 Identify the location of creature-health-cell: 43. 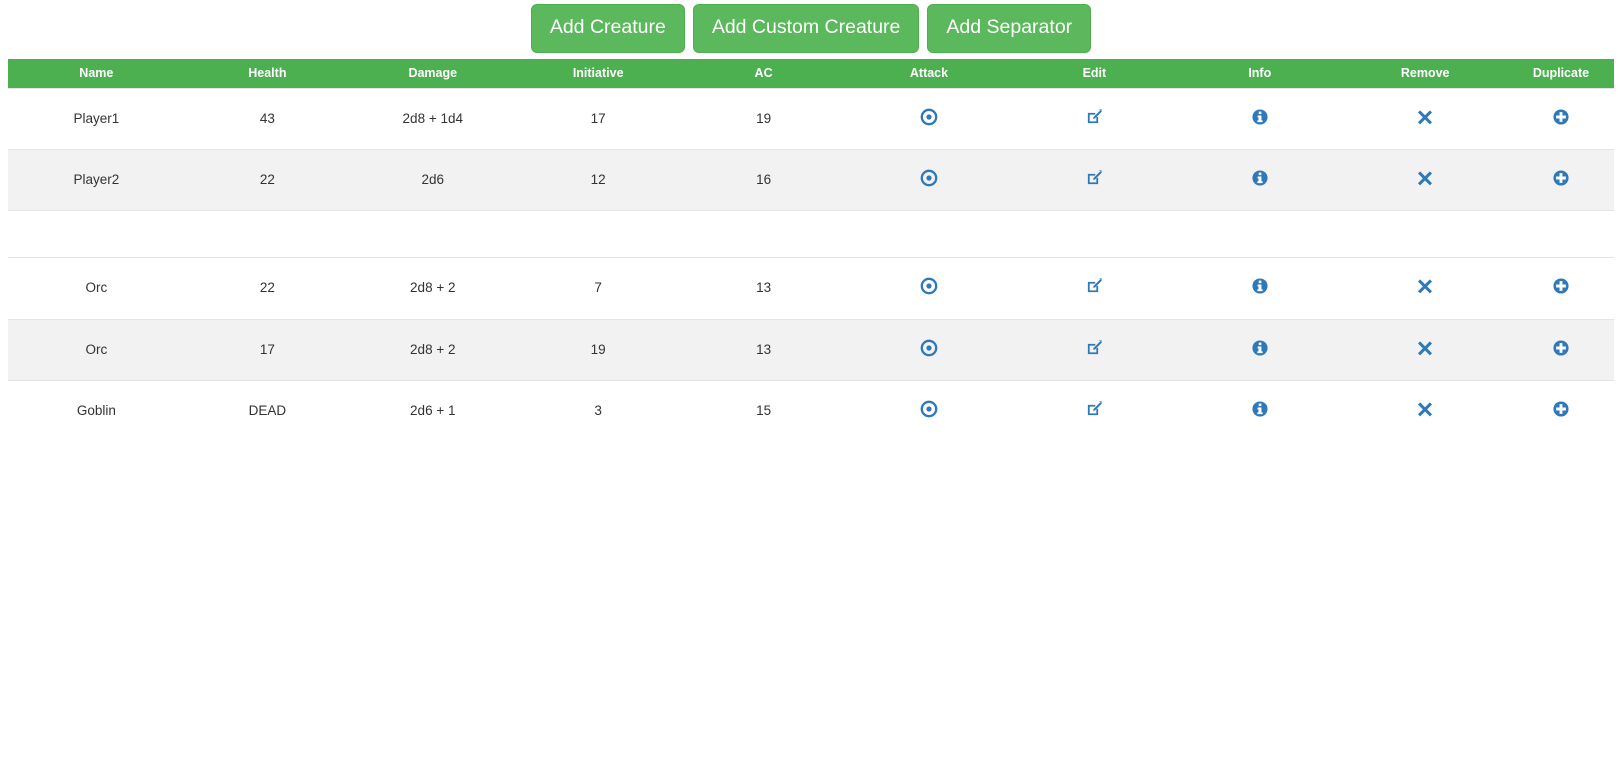
(267, 118).